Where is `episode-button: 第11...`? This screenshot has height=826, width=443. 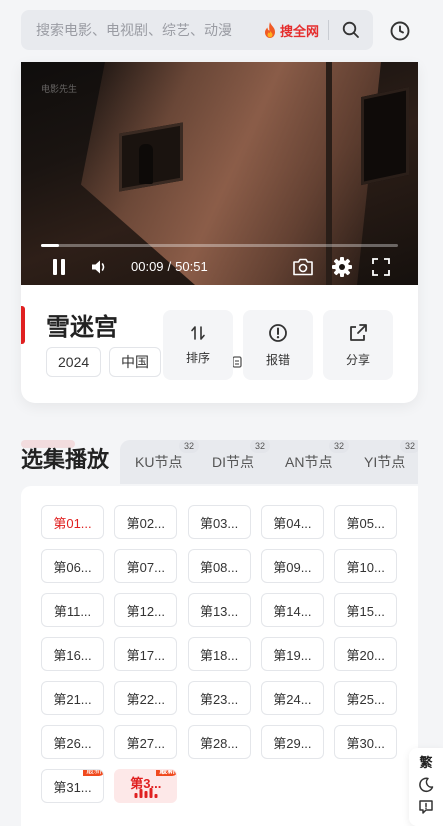
episode-button: 第11... is located at coordinates (72, 610).